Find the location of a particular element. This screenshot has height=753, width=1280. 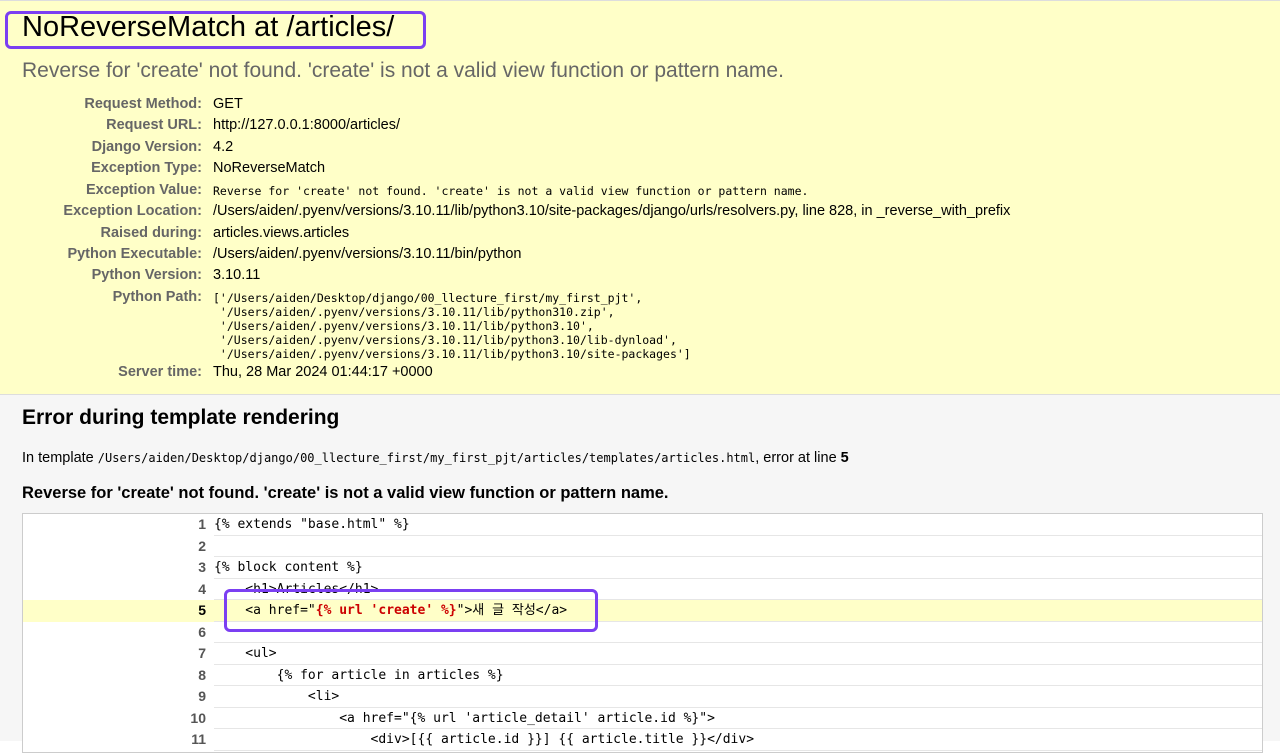

meta-value: 3.10.11 is located at coordinates (237, 275).